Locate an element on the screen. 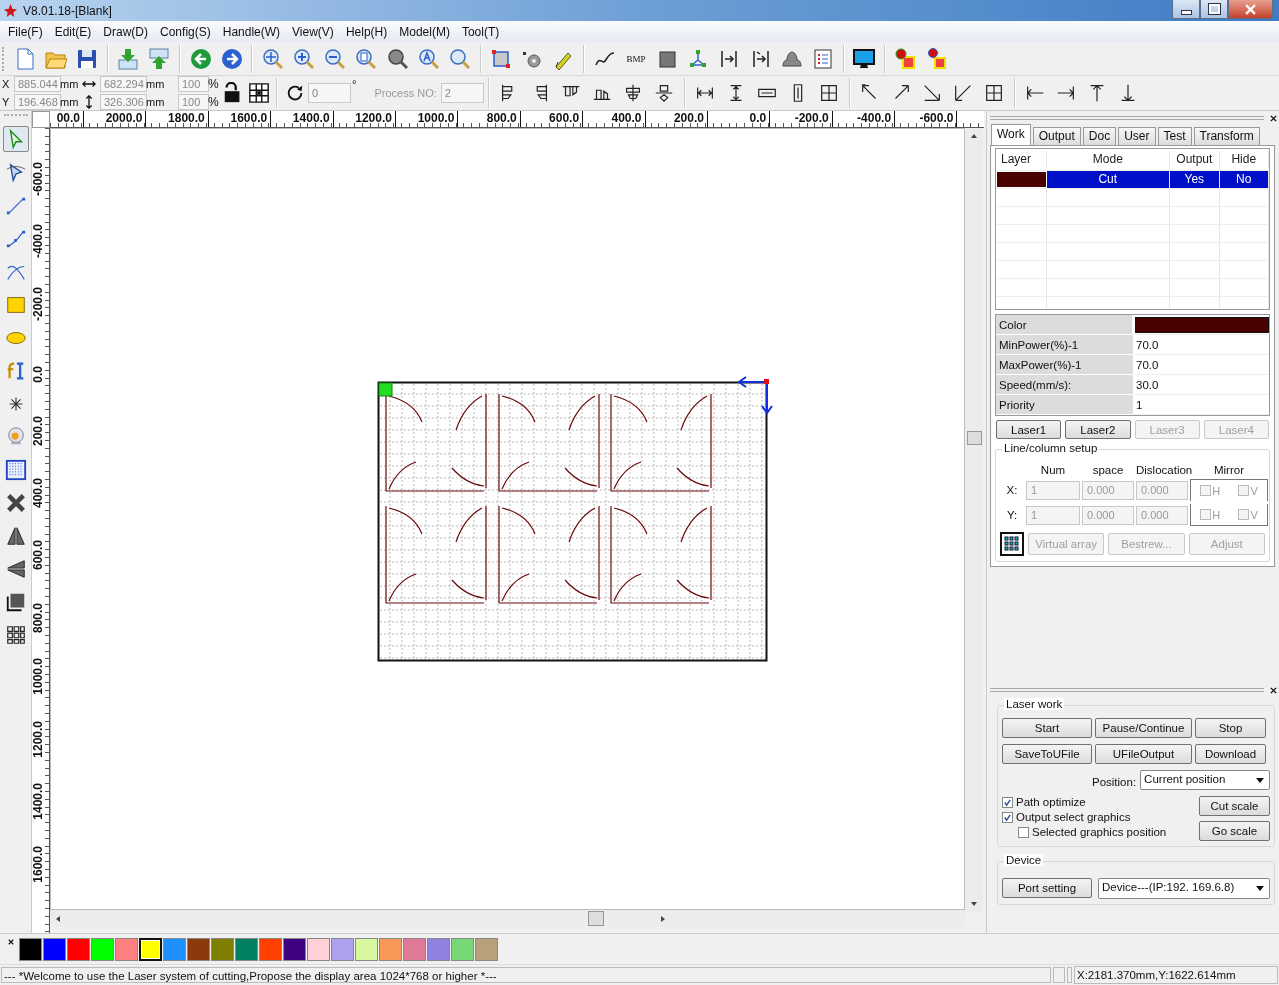  grid-anchor-icon is located at coordinates (259, 93).